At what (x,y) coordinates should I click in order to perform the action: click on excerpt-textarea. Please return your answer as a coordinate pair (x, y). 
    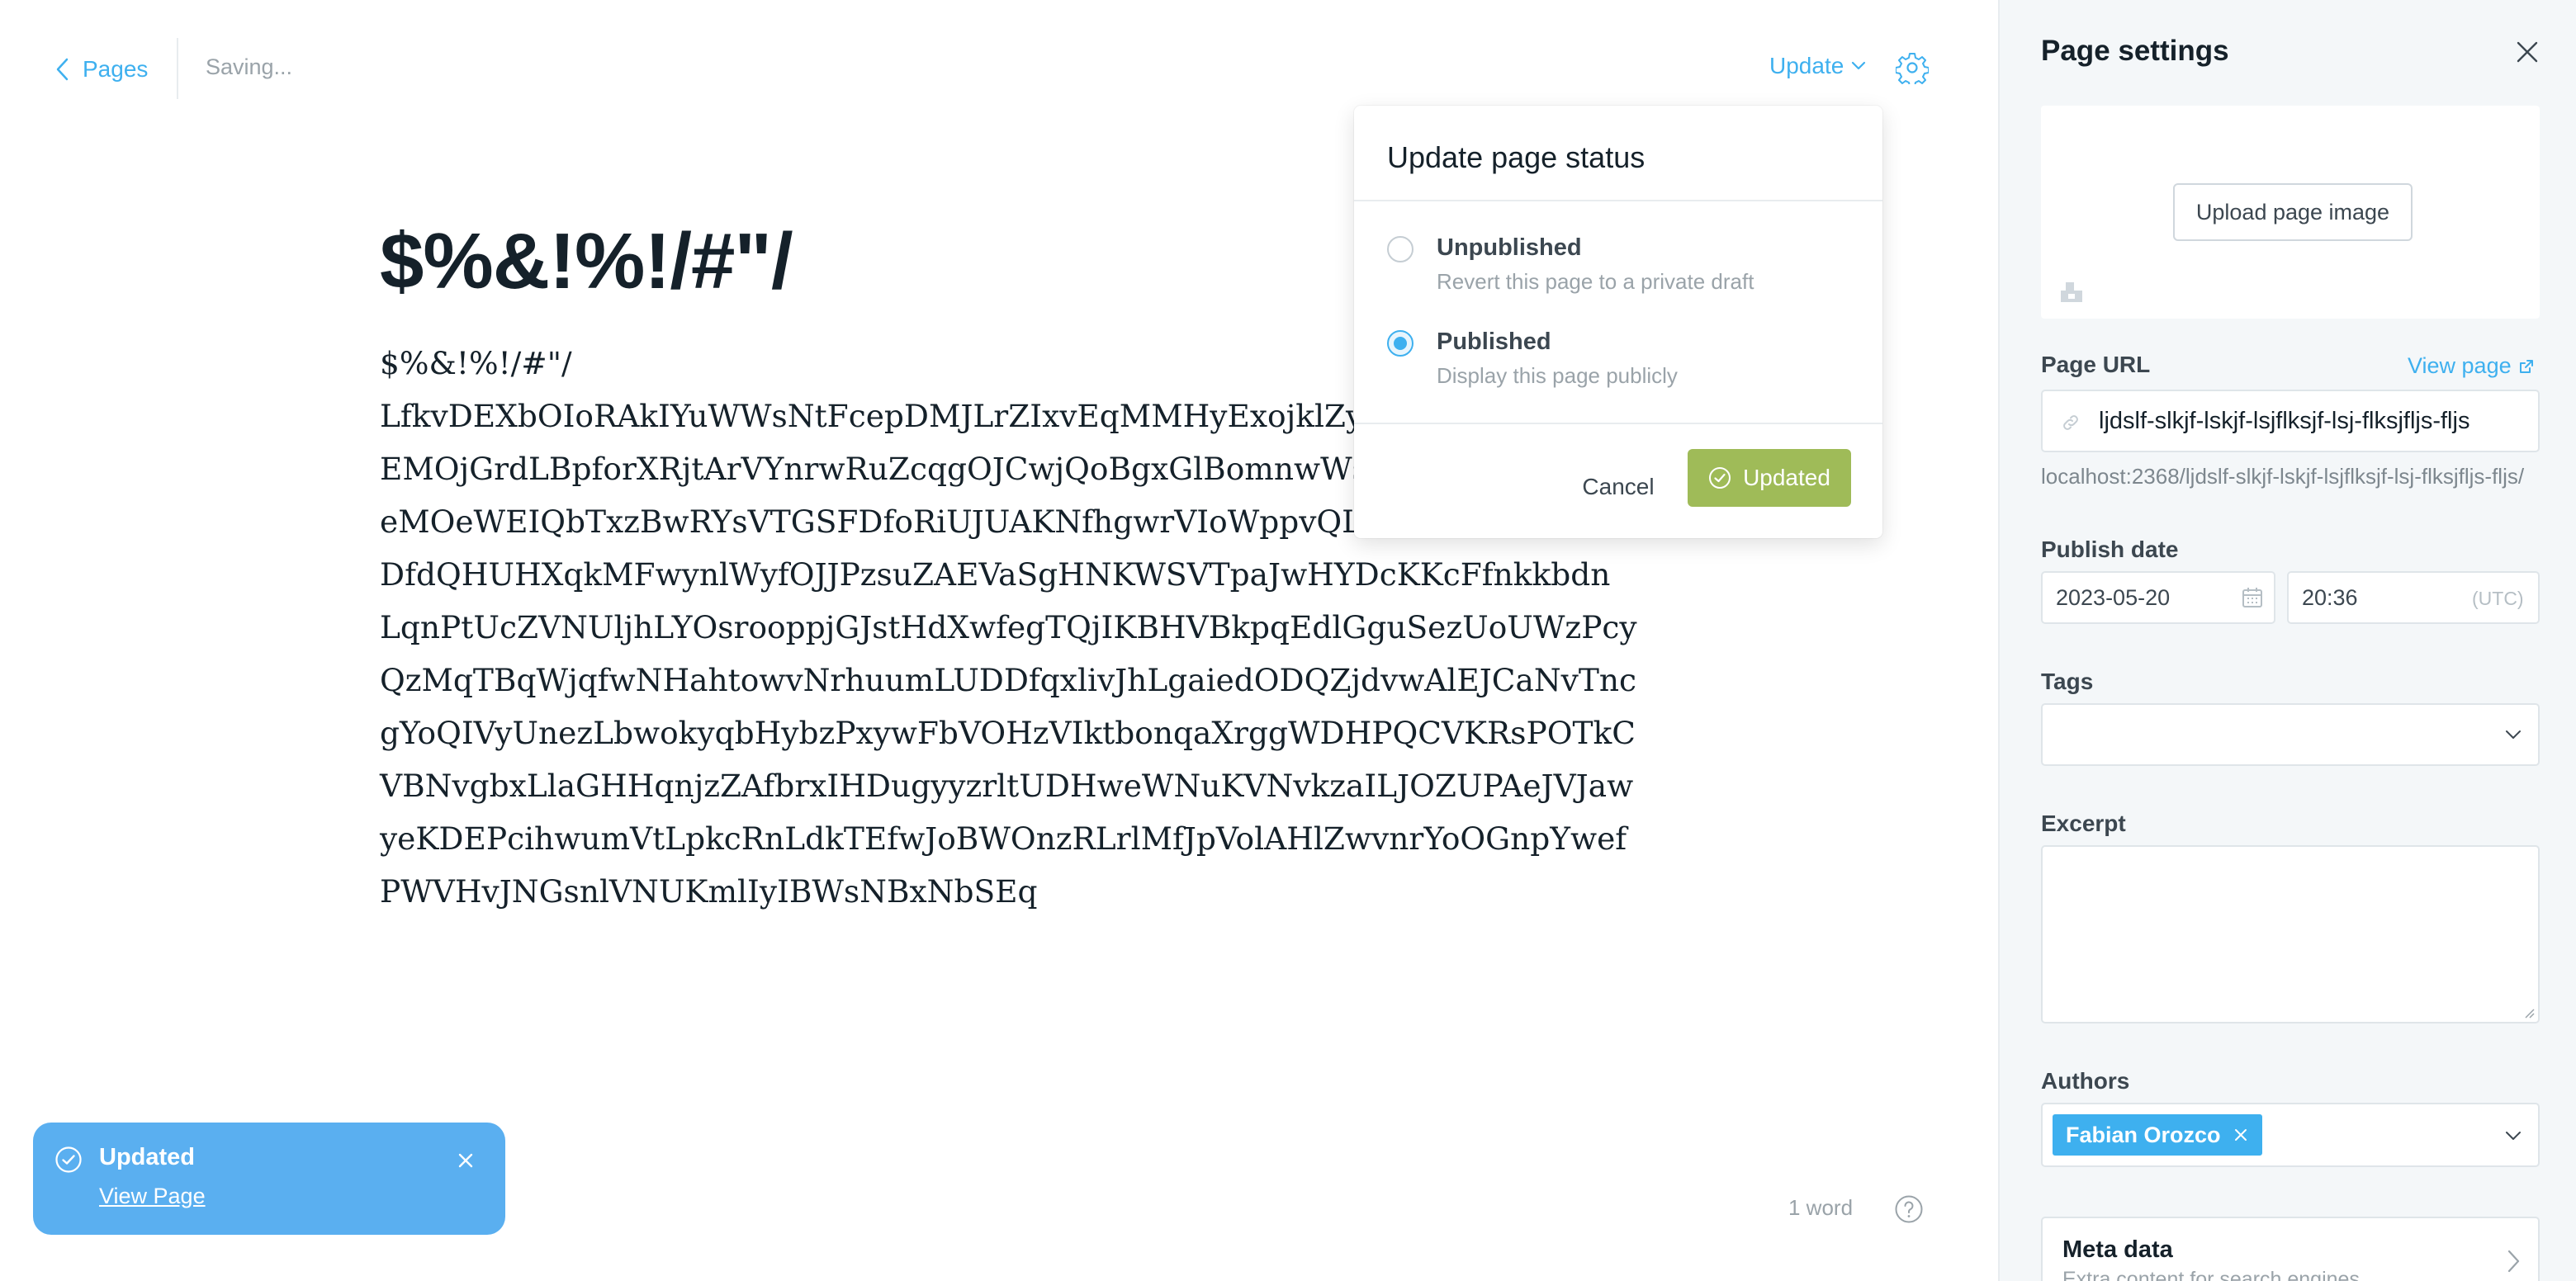
    Looking at the image, I should click on (2290, 934).